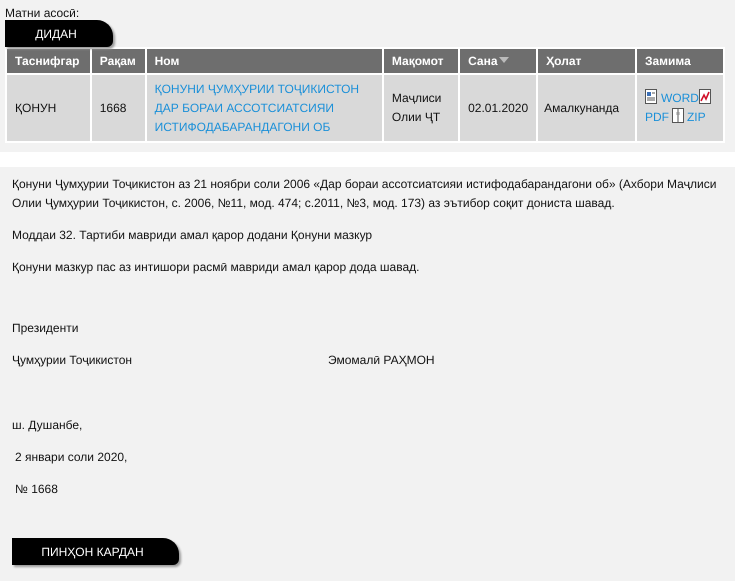 This screenshot has width=735, height=581. I want to click on column-header: Мақомот, so click(421, 61).